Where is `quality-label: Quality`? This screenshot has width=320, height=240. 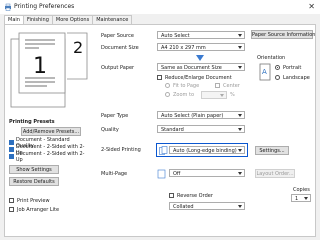 quality-label: Quality is located at coordinates (110, 130).